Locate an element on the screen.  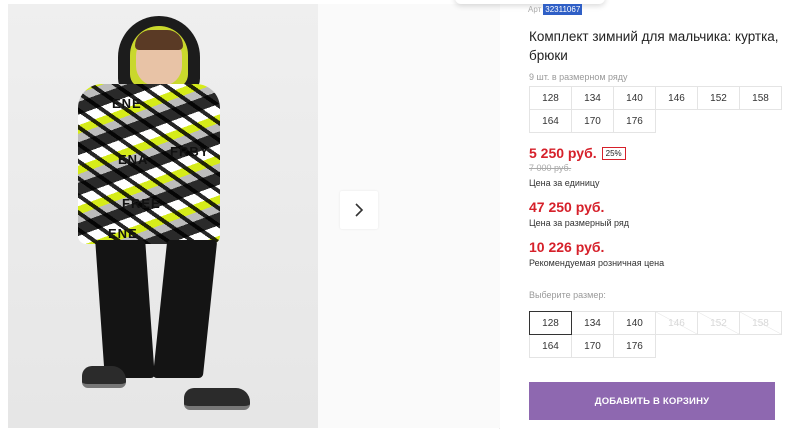
next-image-button is located at coordinates (359, 210).